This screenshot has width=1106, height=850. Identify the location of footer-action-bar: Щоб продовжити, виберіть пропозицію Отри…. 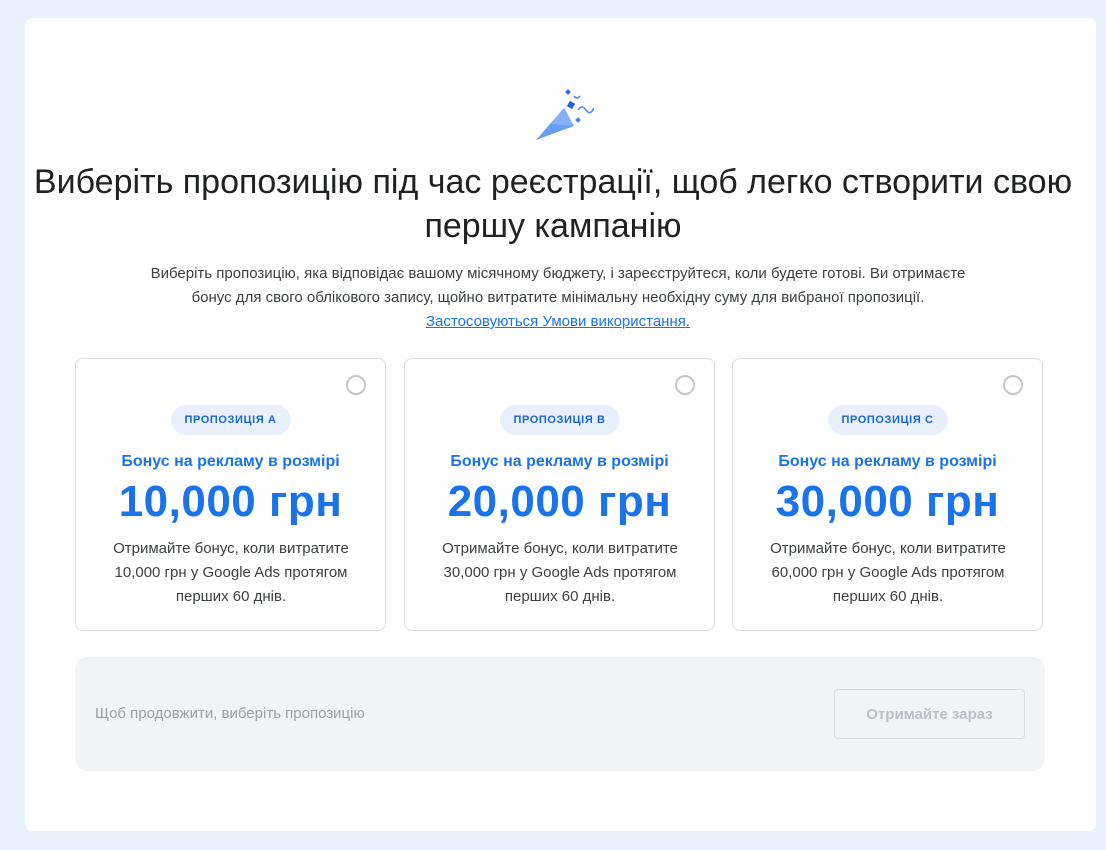
(560, 714).